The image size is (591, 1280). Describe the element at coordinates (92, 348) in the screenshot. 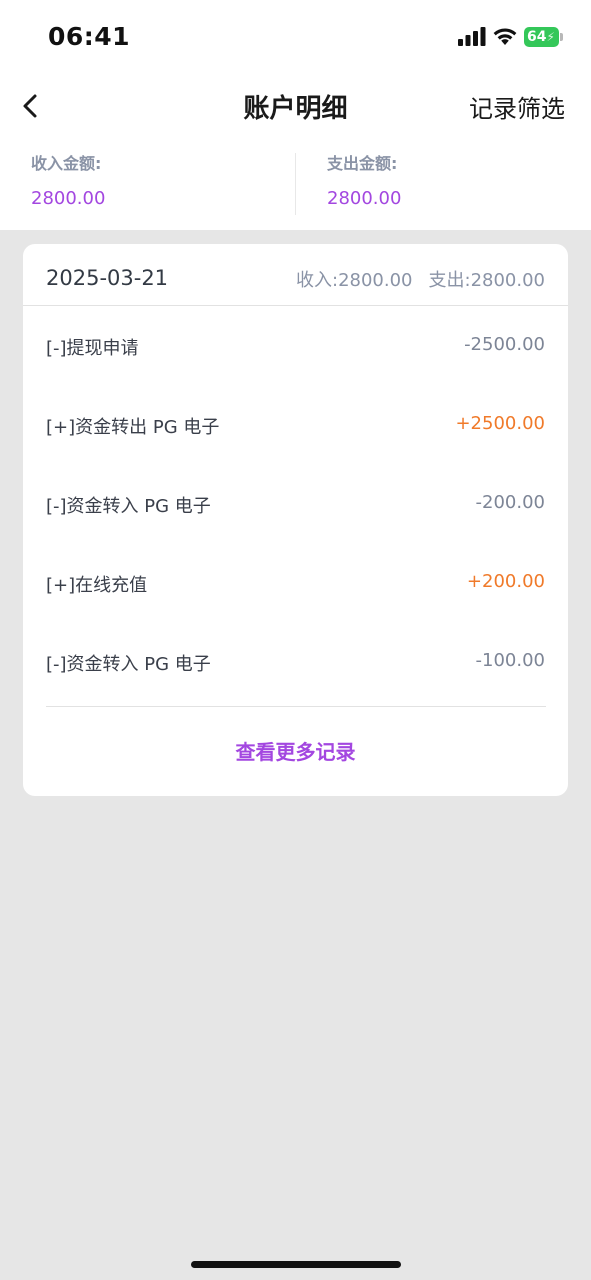

I see `record-label: [-]提现申请` at that location.